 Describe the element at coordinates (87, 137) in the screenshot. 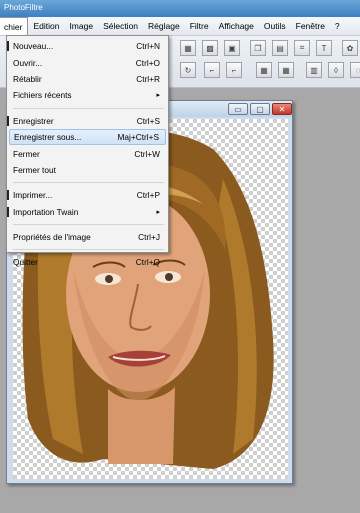

I see `menu-item-enregistrer-sous: Enregistrer sous... Maj+Ctrl+S` at that location.